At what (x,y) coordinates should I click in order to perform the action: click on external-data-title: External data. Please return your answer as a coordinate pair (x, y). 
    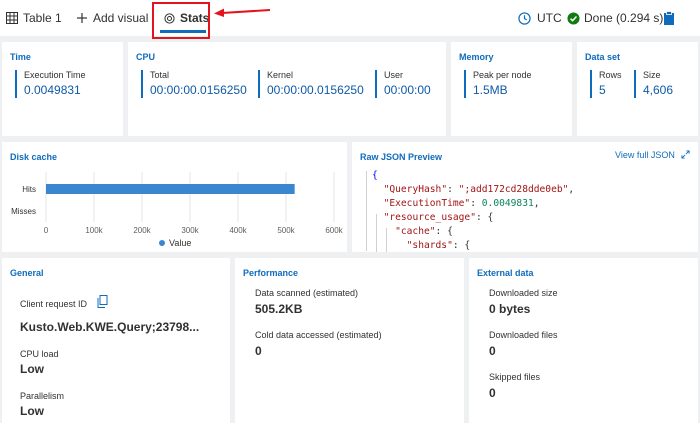
    Looking at the image, I should click on (505, 273).